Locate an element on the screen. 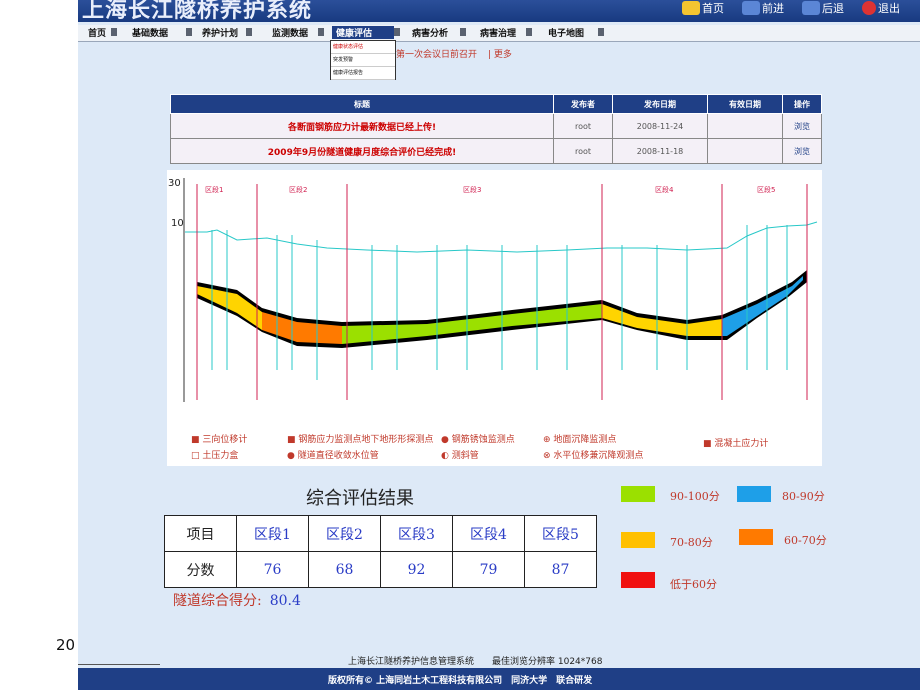 The height and width of the screenshot is (690, 920). col-action: 操作 is located at coordinates (802, 104).